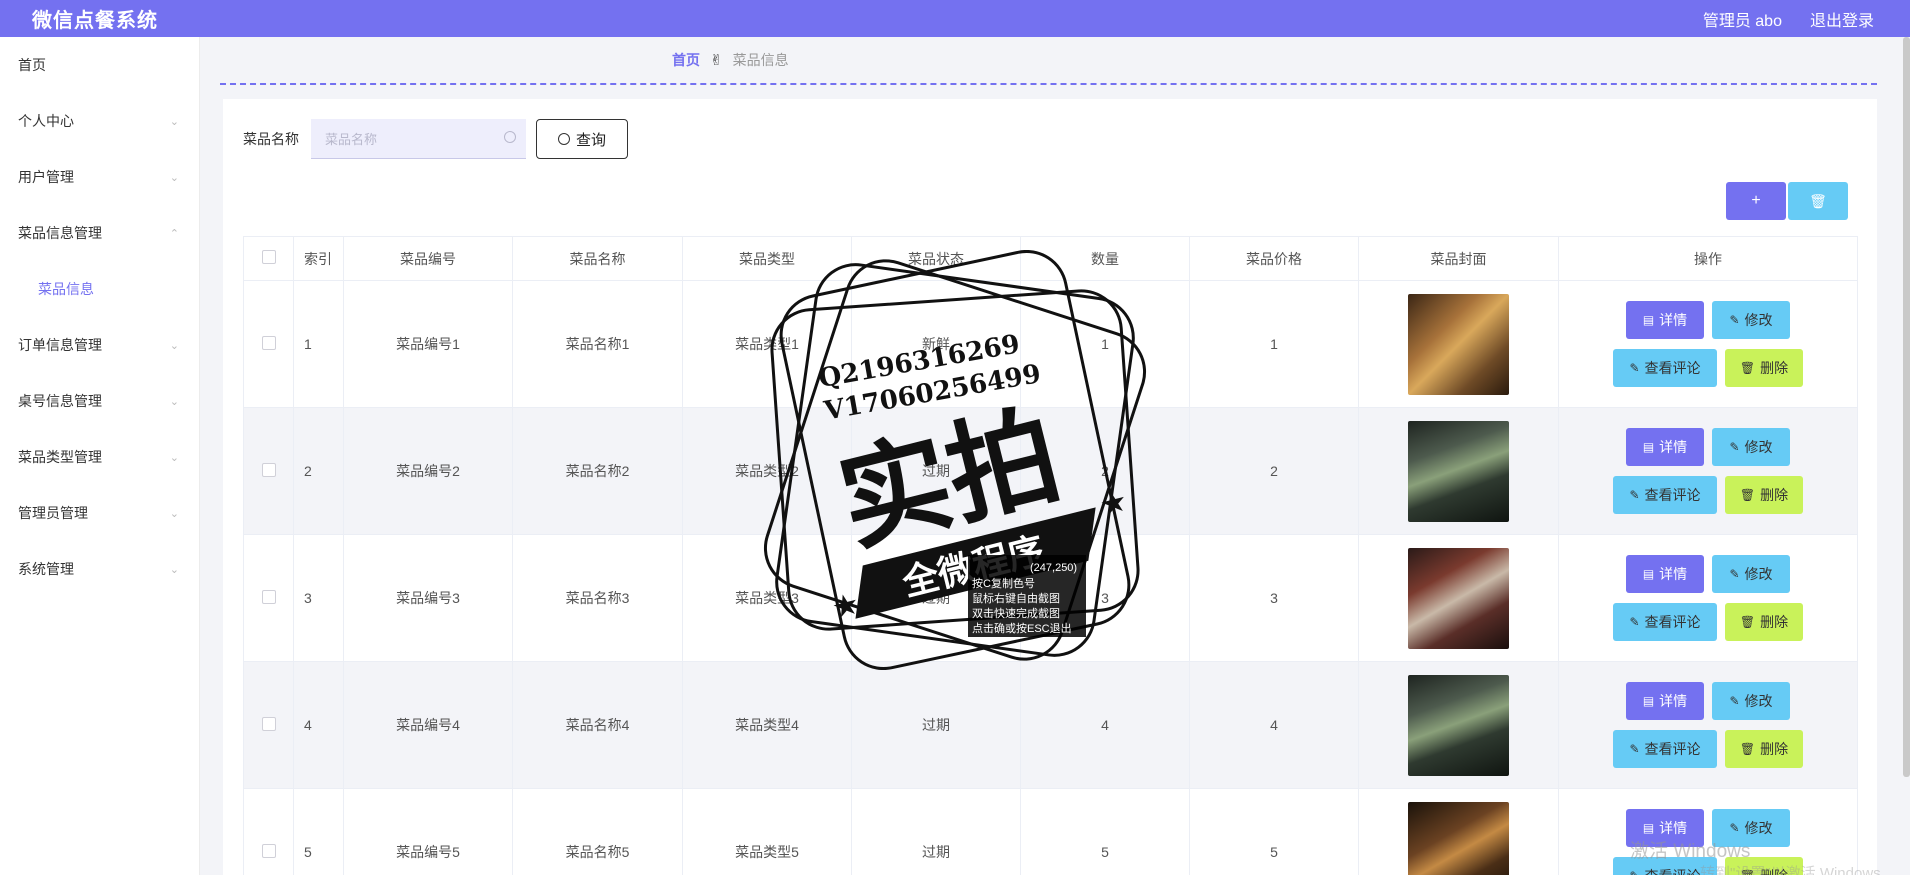  What do you see at coordinates (428, 598) in the screenshot?
I see `cell-code: 菜品编号3` at bounding box center [428, 598].